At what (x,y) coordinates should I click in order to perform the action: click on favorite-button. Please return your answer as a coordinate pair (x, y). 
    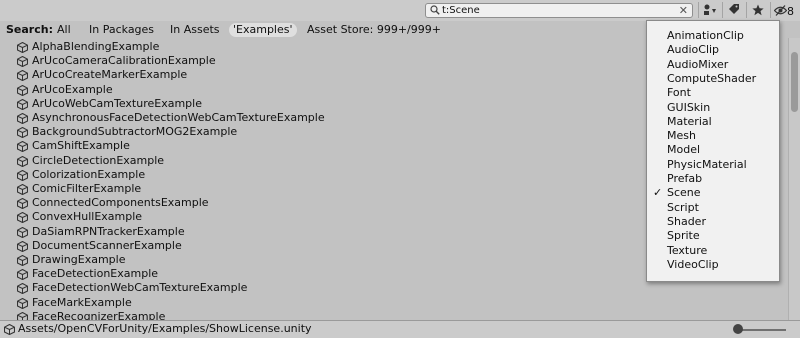
    Looking at the image, I should click on (757, 10).